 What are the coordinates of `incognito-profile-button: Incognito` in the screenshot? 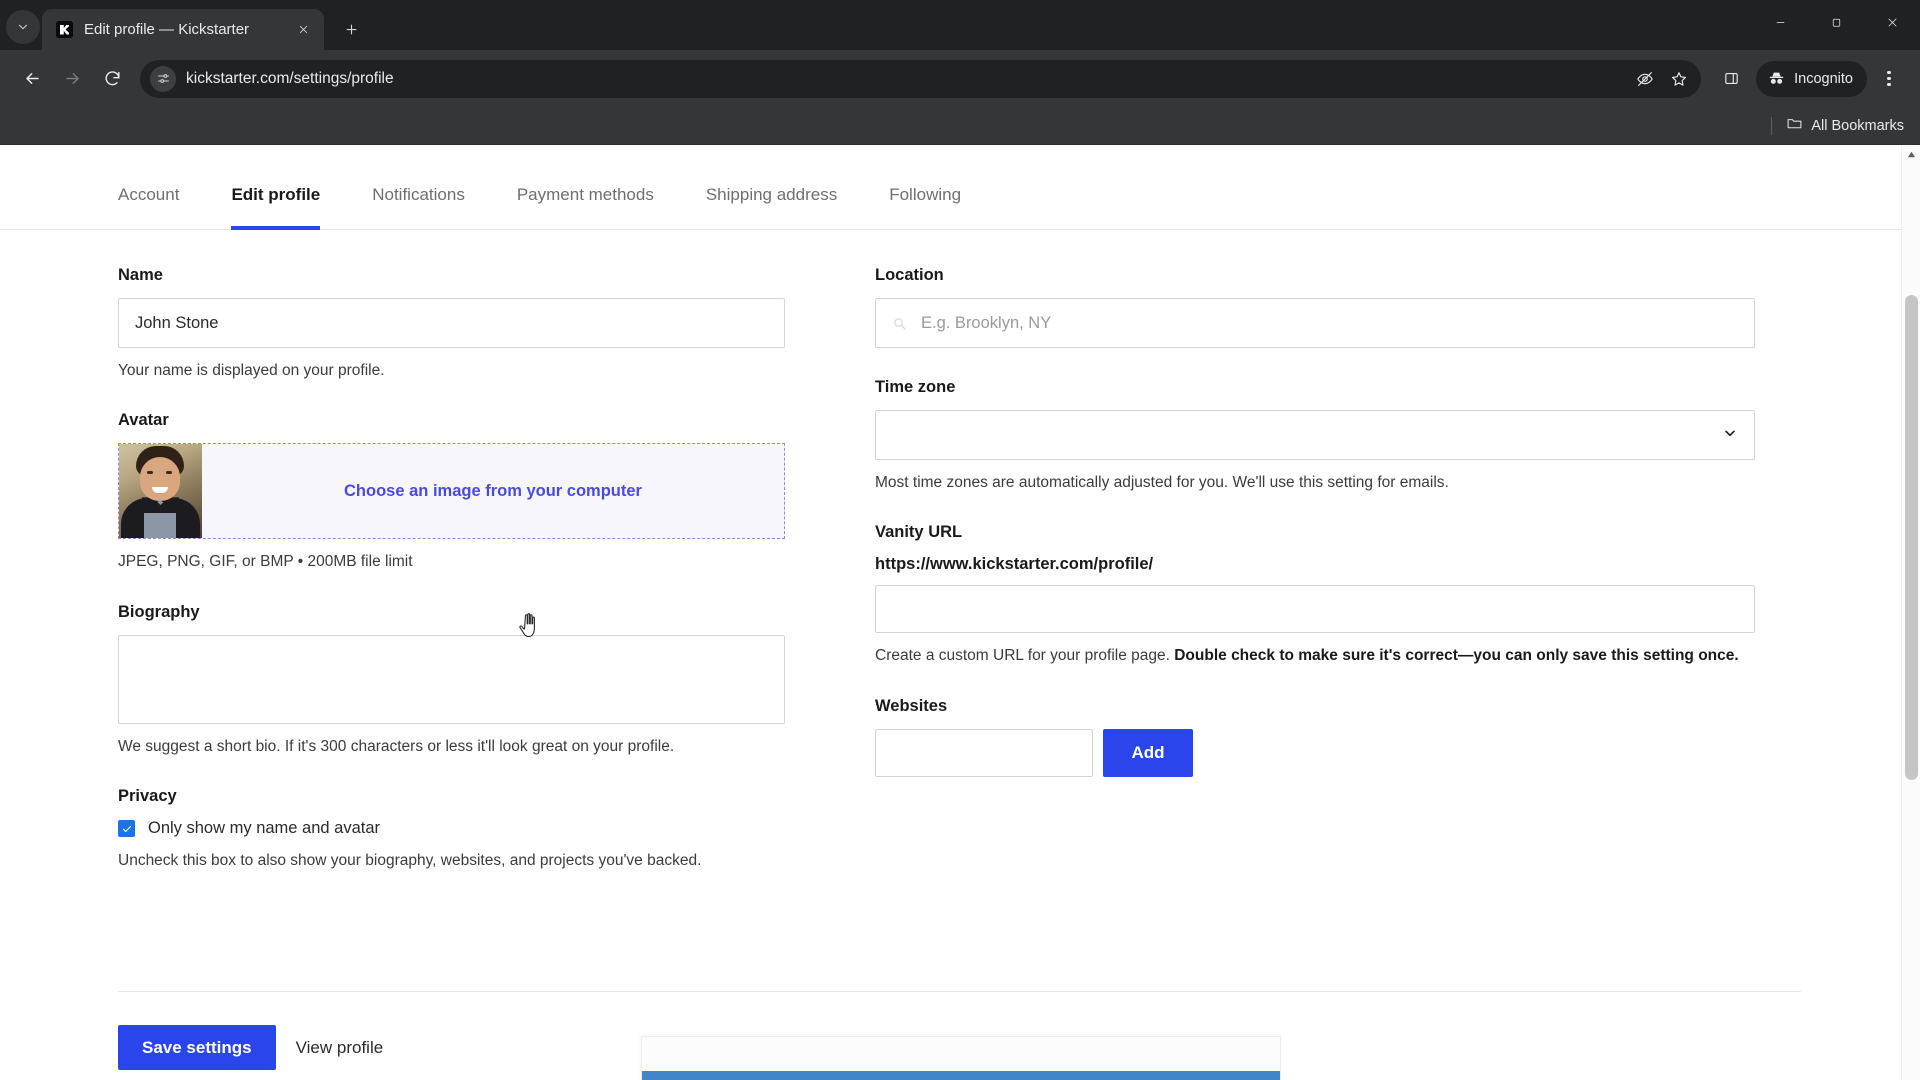 It's located at (1811, 78).